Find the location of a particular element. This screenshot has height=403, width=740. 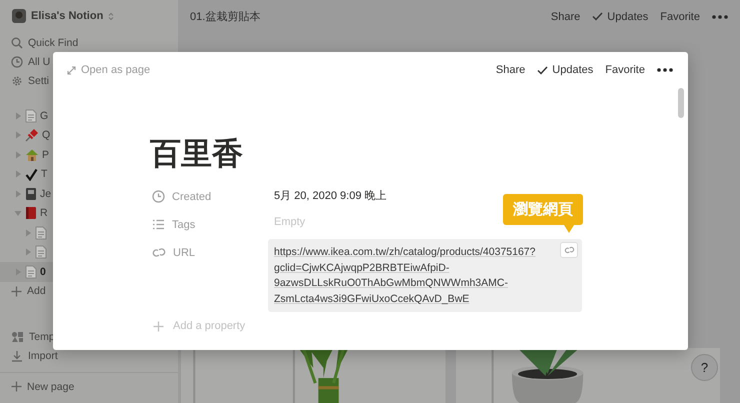

expand-icon is located at coordinates (71, 70).